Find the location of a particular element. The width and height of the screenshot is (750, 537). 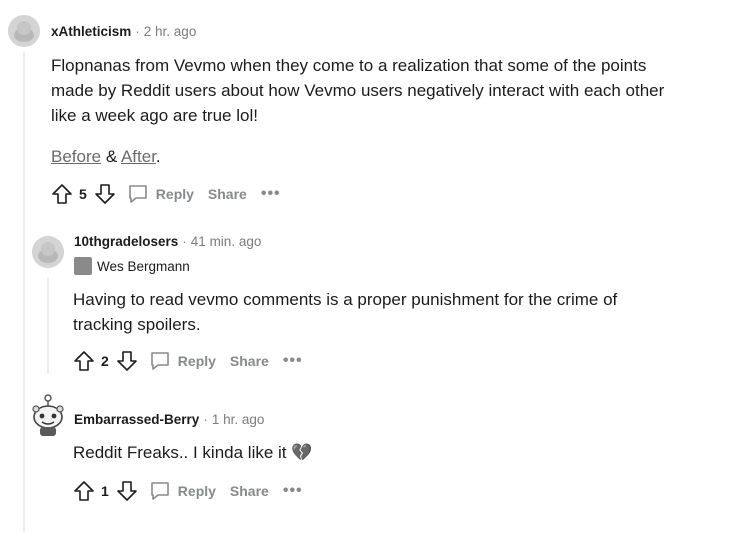

timestamp: 41 min. ago is located at coordinates (226, 241).